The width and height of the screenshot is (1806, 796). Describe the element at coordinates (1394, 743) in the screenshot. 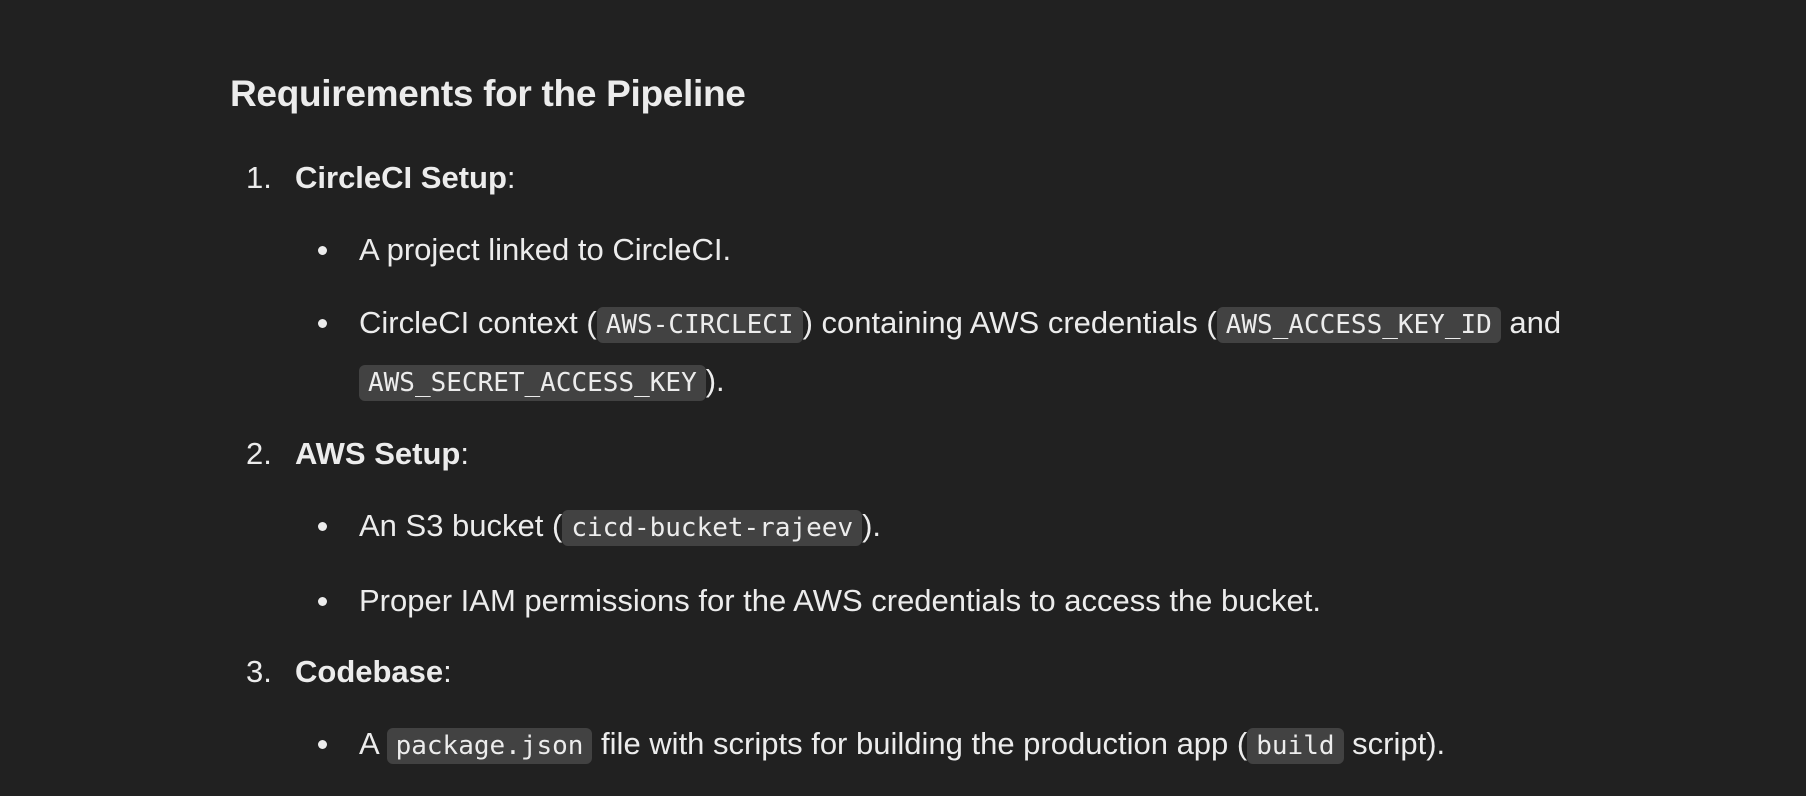

I see `item-text-part: script).` at that location.